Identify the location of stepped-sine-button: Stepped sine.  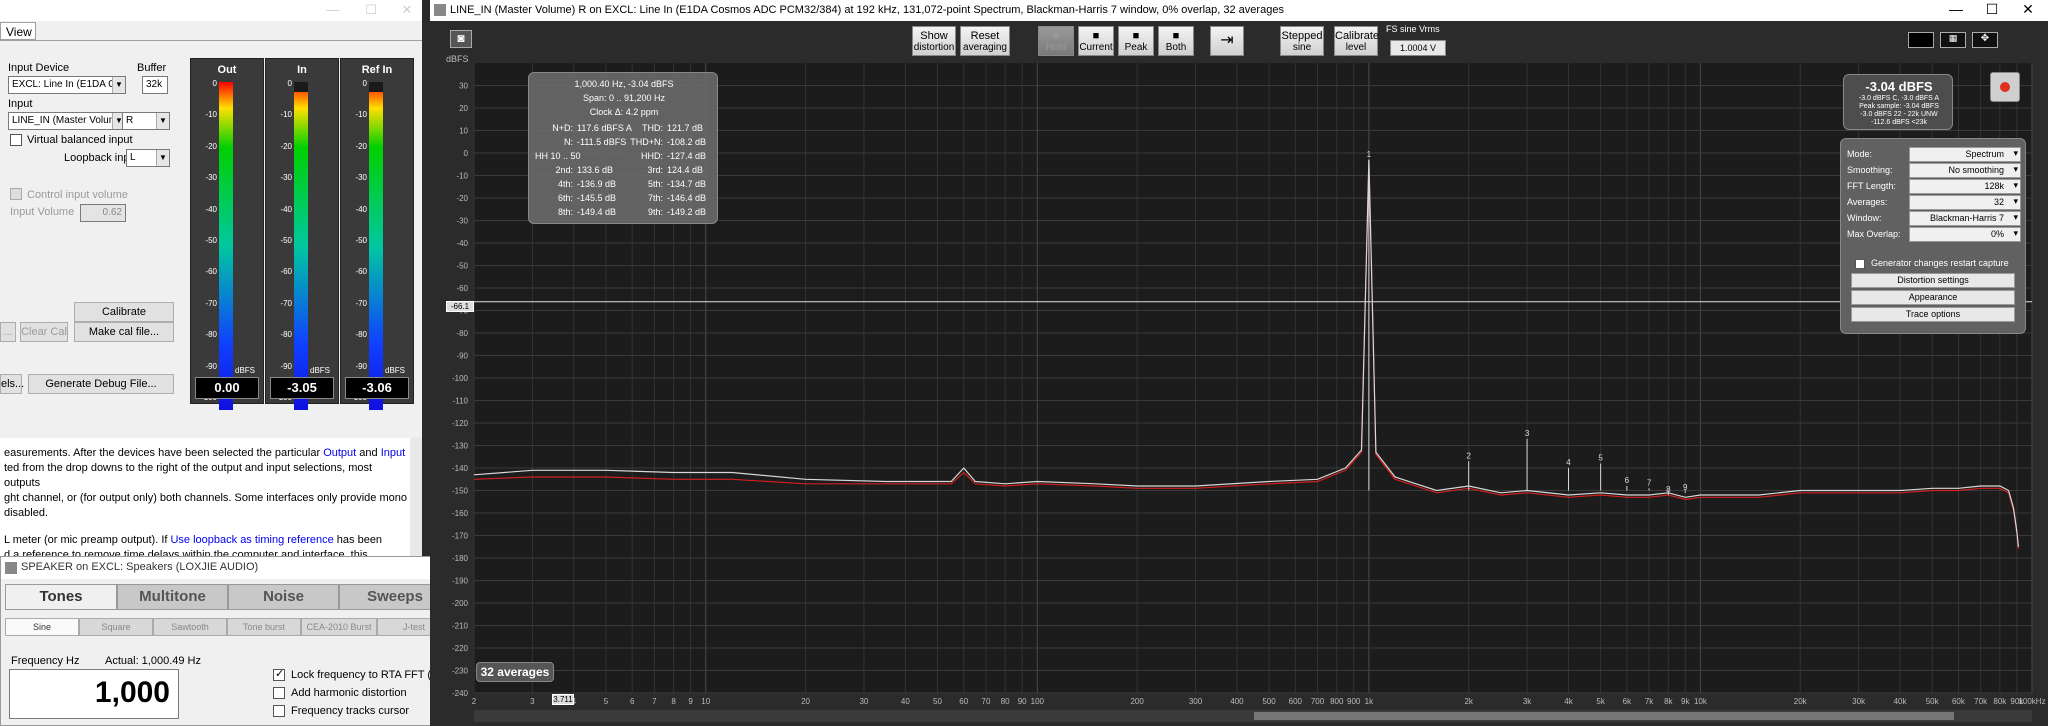
(1302, 41).